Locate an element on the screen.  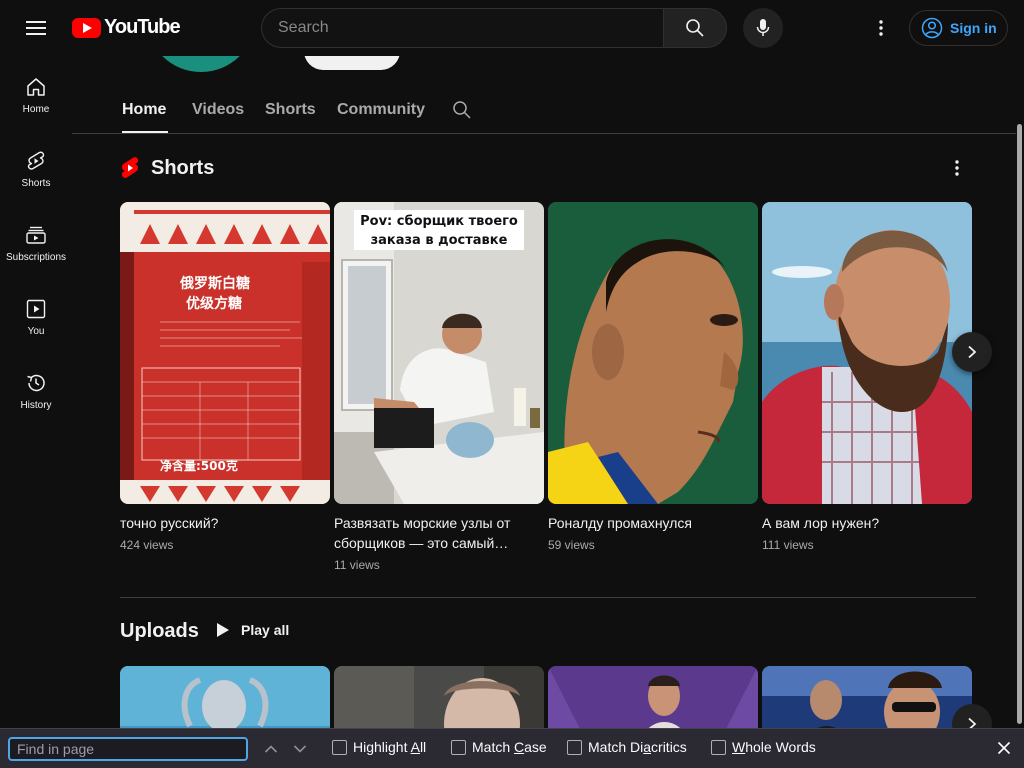
short-thumbnail: Pov: сборщик твоего заказа в доставке is located at coordinates (439, 353).